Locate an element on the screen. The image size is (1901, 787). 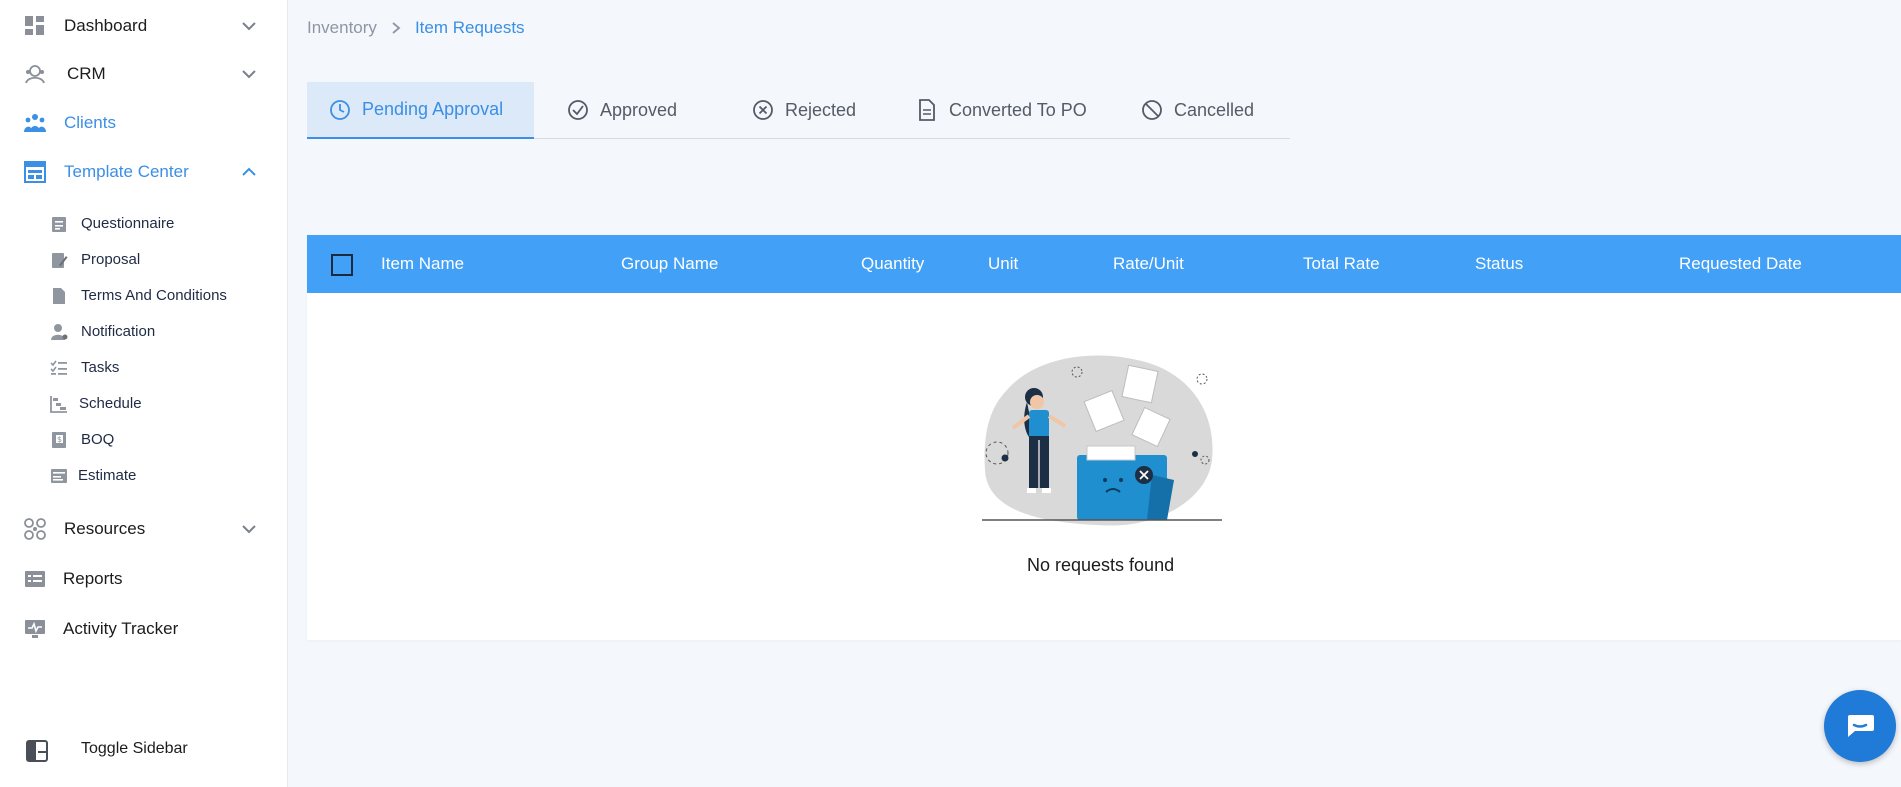
column-header-rate-unit: Rate/Unit is located at coordinates (1148, 264).